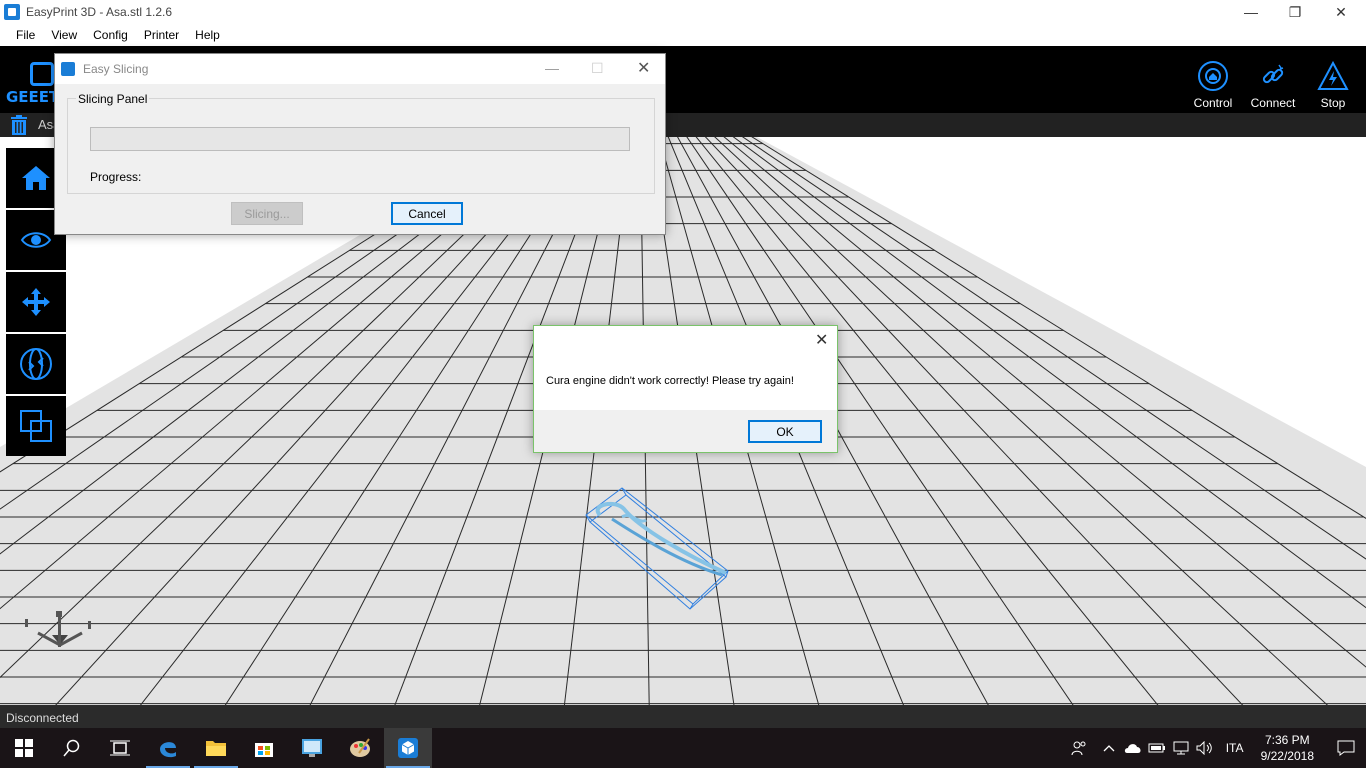 This screenshot has width=1366, height=768. Describe the element at coordinates (116, 177) in the screenshot. I see `progress-label: Progress:` at that location.